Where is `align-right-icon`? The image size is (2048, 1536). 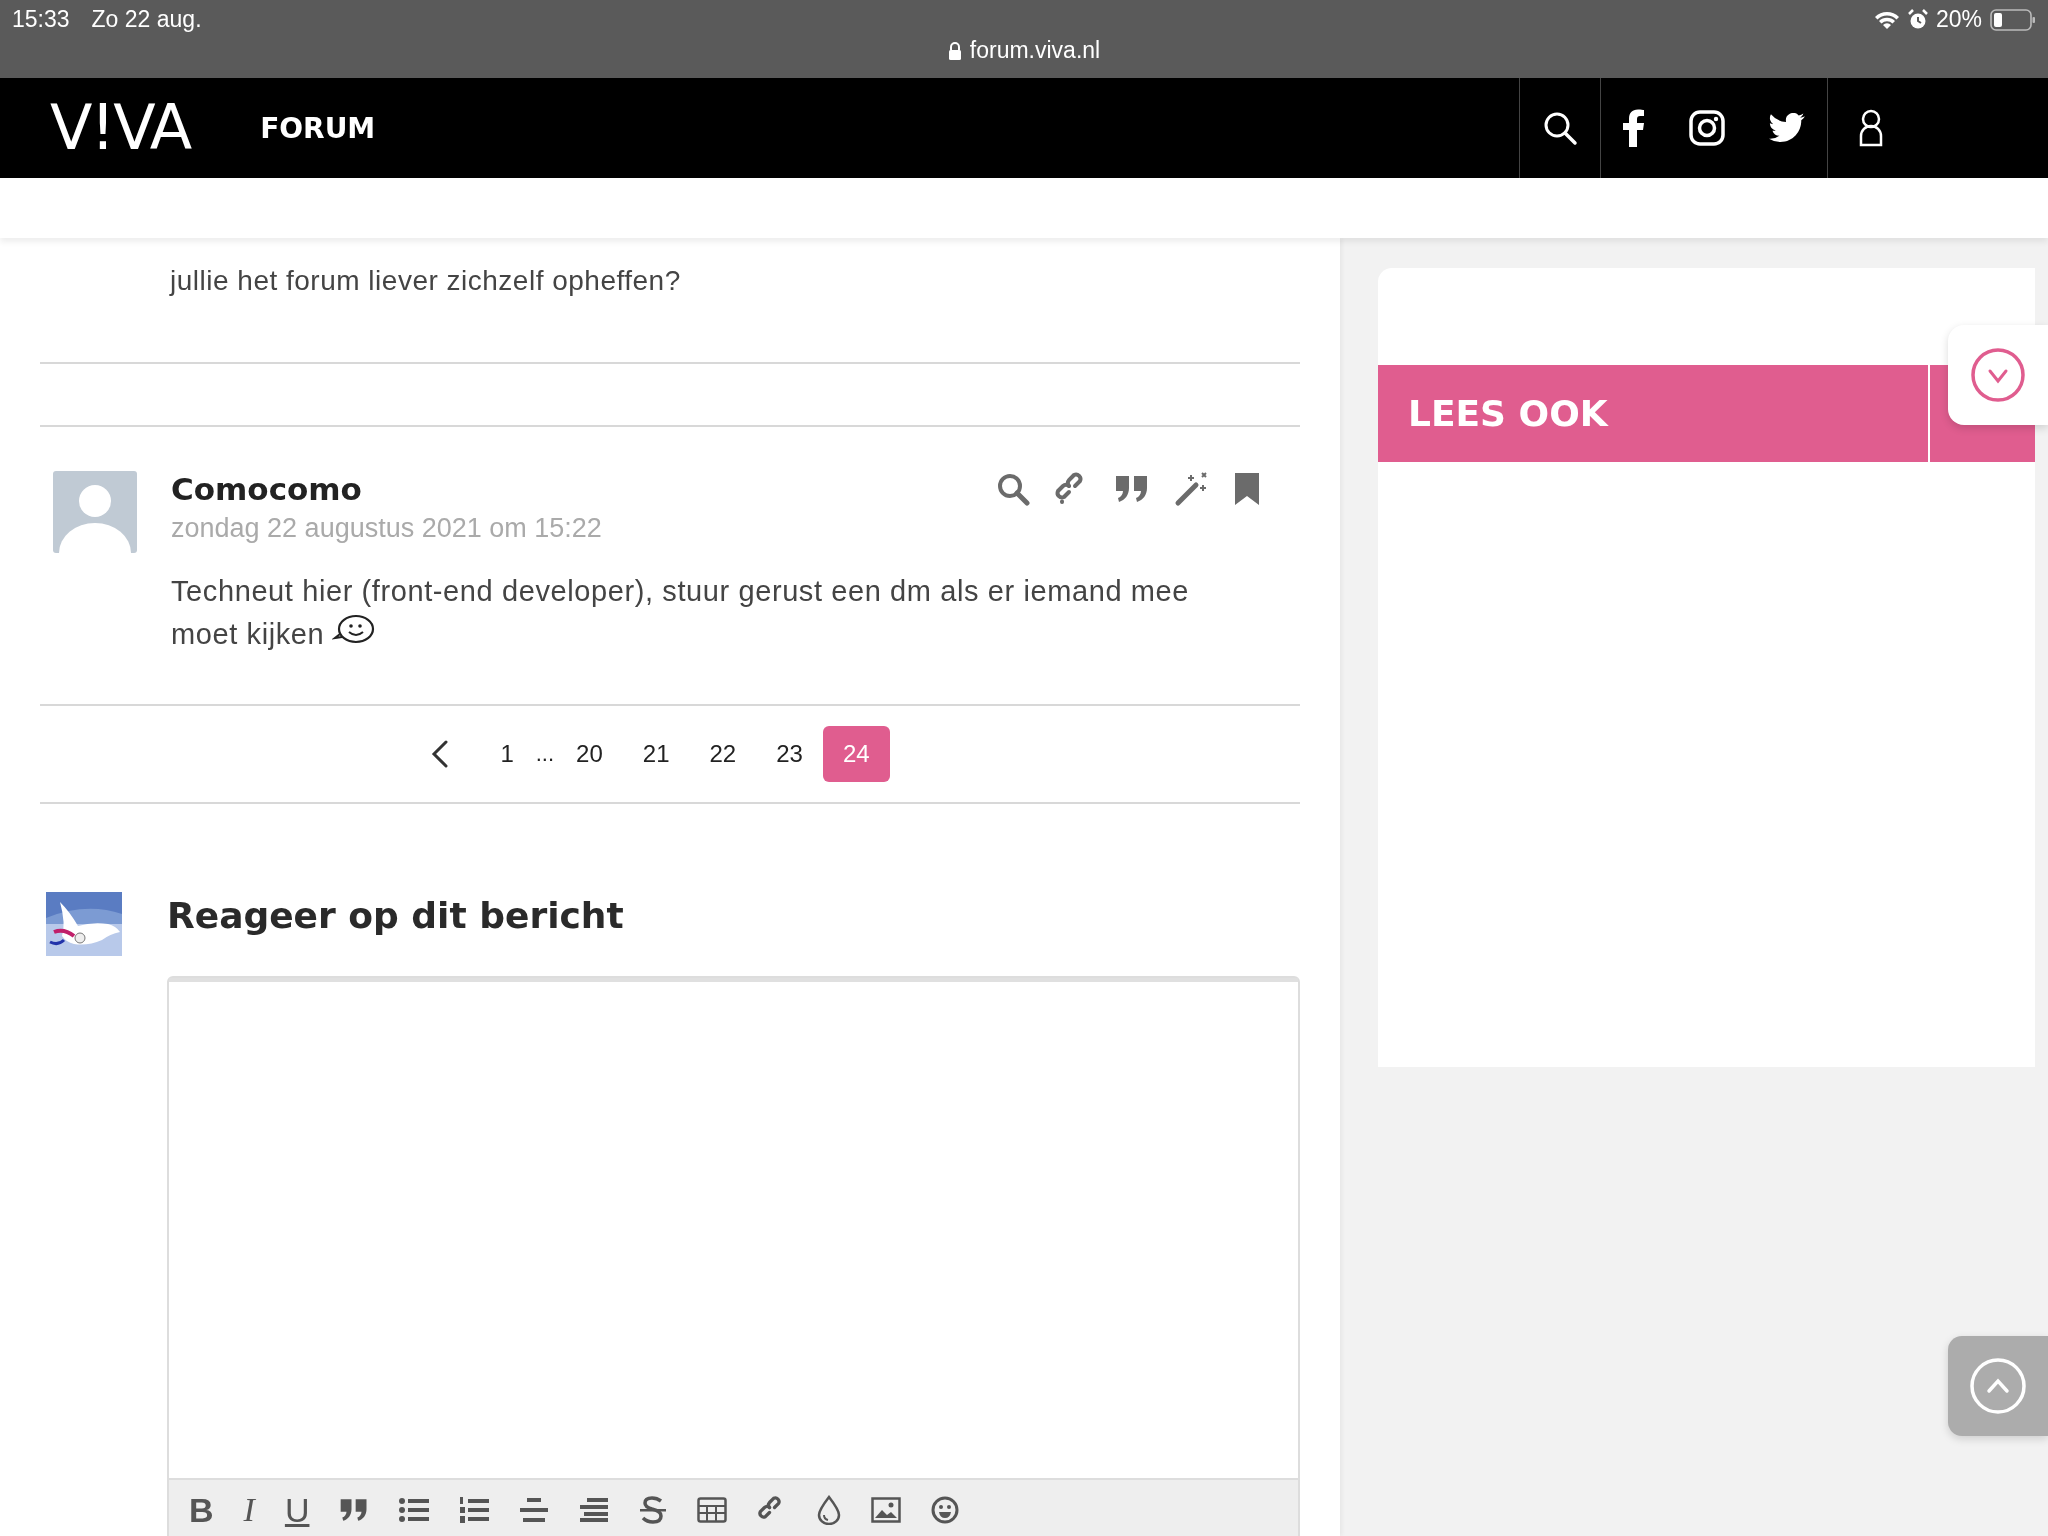 align-right-icon is located at coordinates (594, 1510).